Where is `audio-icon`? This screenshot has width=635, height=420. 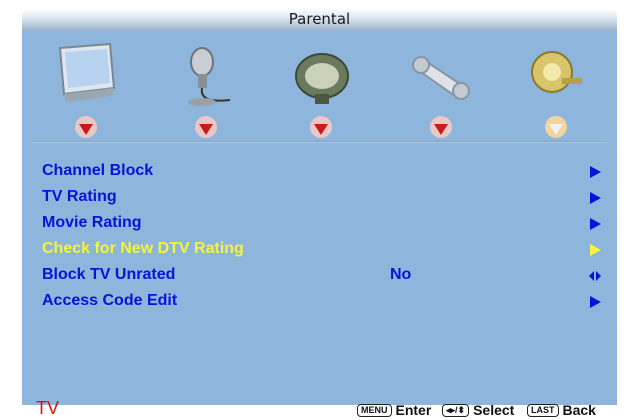
audio-icon is located at coordinates (207, 77).